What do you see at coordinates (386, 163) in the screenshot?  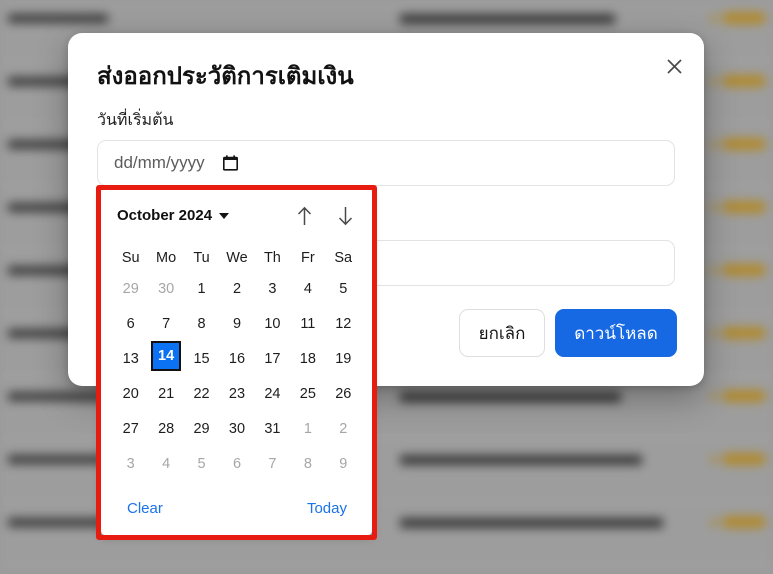 I see `start-date-input: dd/mm/yyyy` at bounding box center [386, 163].